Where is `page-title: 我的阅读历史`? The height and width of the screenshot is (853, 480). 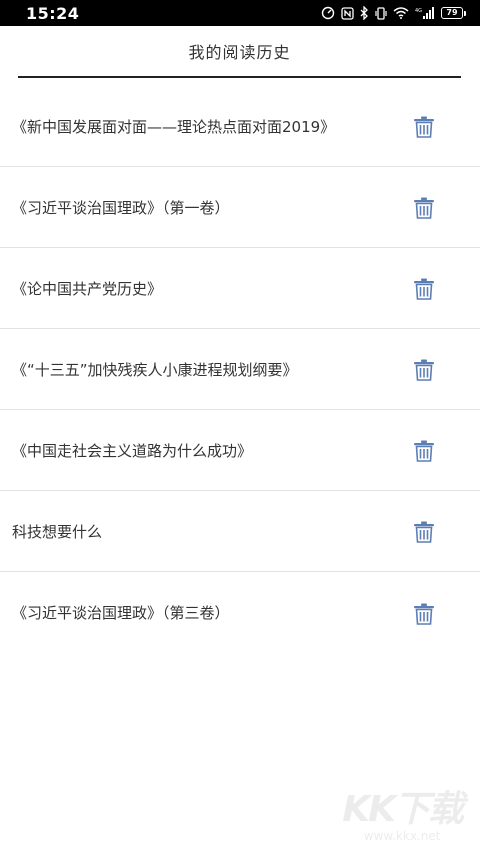 page-title: 我的阅读历史 is located at coordinates (239, 52).